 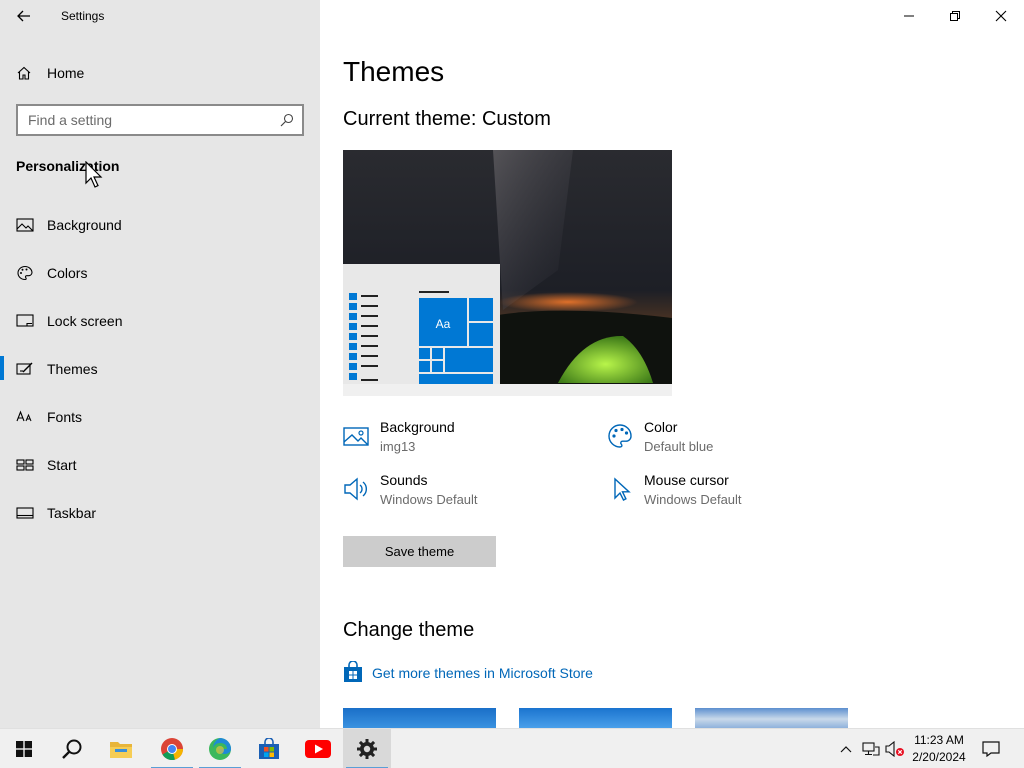 I want to click on search-input, so click(x=148, y=120).